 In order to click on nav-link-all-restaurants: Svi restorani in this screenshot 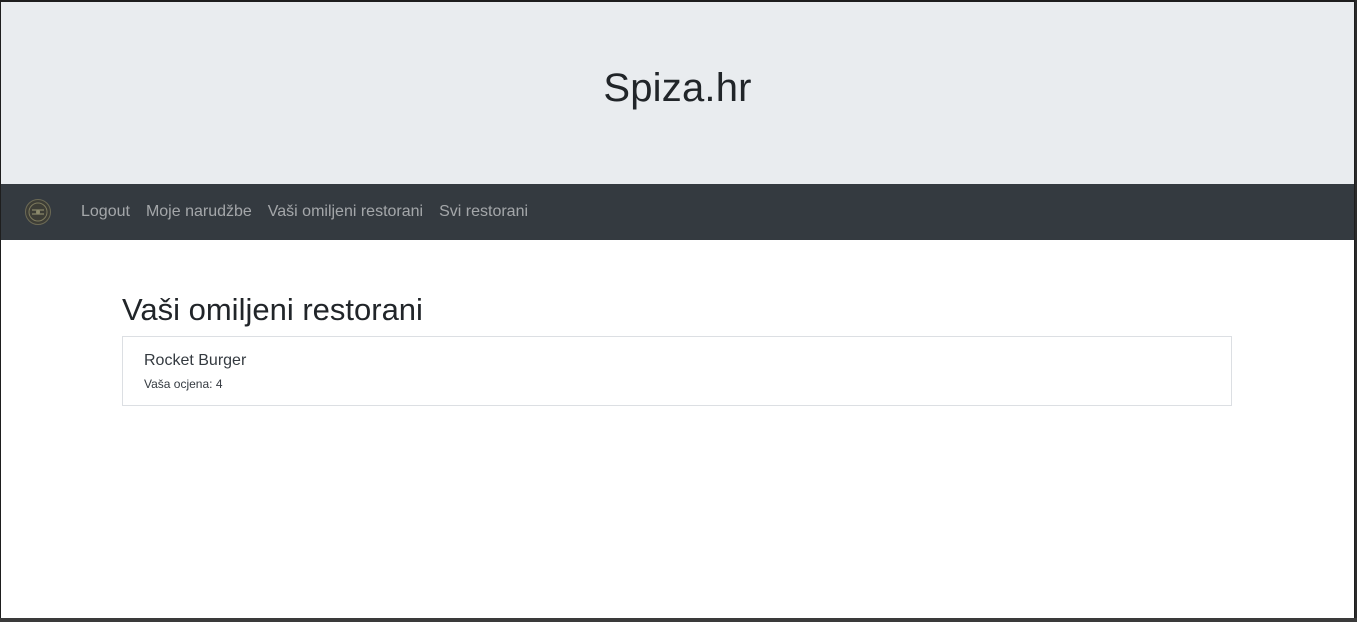, I will do `click(483, 212)`.